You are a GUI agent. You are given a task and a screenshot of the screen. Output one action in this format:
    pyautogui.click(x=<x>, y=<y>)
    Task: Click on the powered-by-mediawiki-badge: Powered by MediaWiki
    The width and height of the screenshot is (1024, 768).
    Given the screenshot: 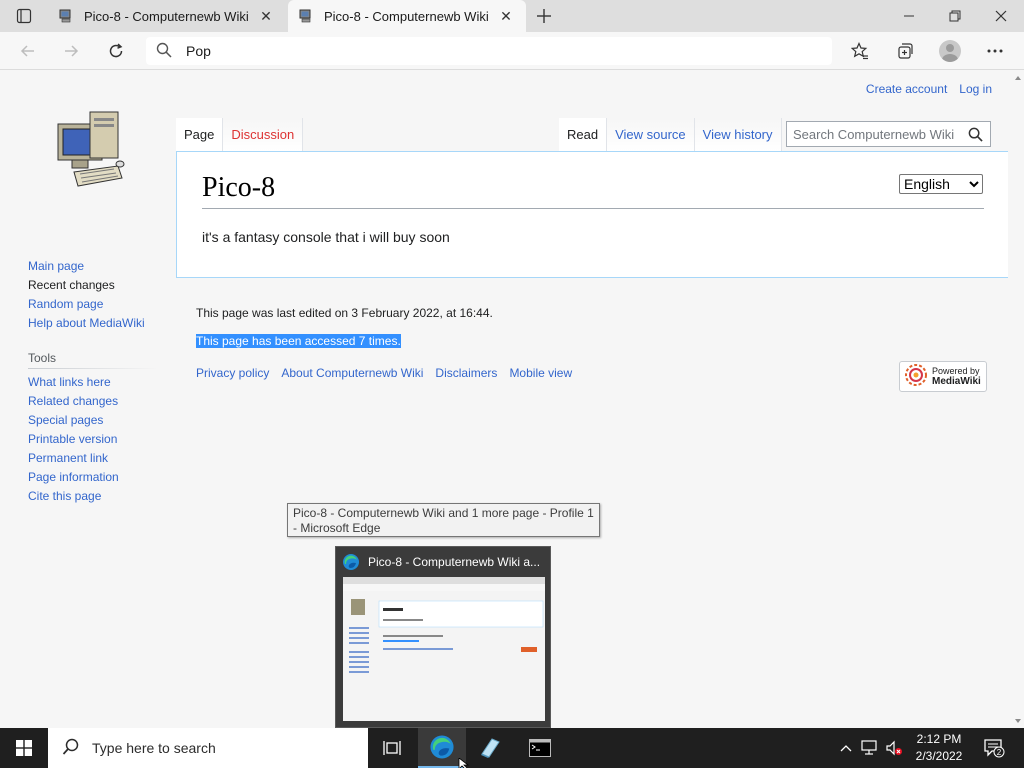 What is the action you would take?
    pyautogui.click(x=943, y=376)
    